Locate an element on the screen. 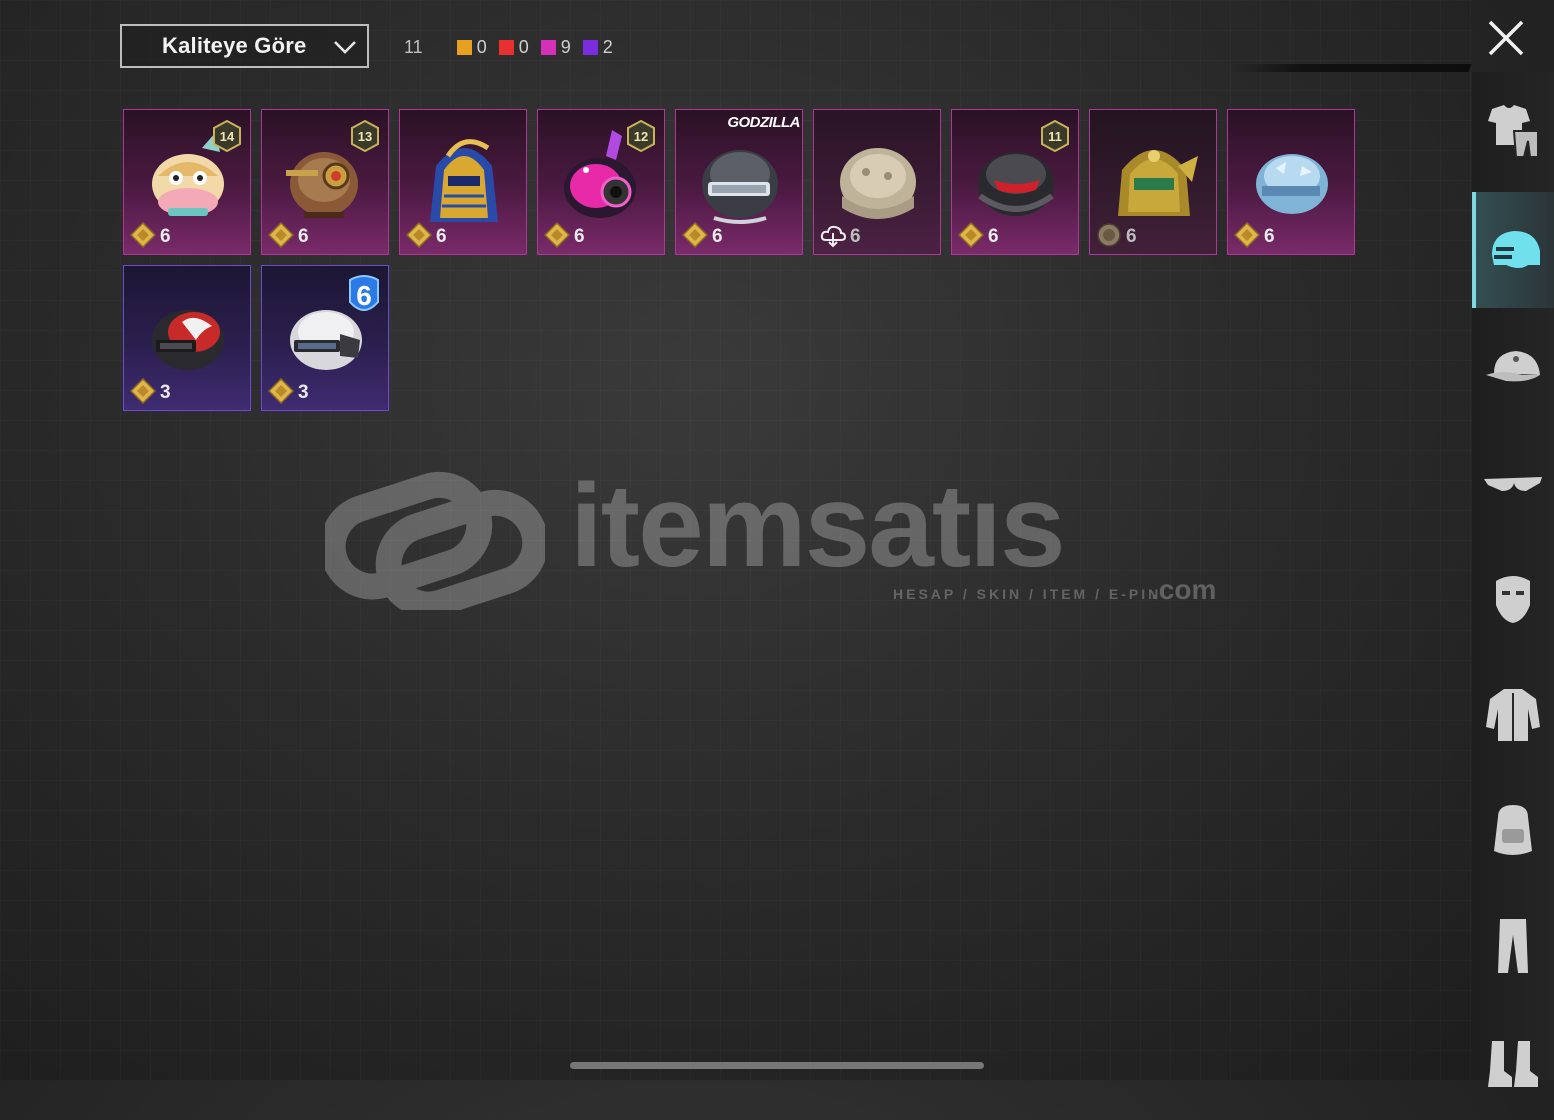  sort-dropdown: Kaliteye Göre is located at coordinates (244, 46).